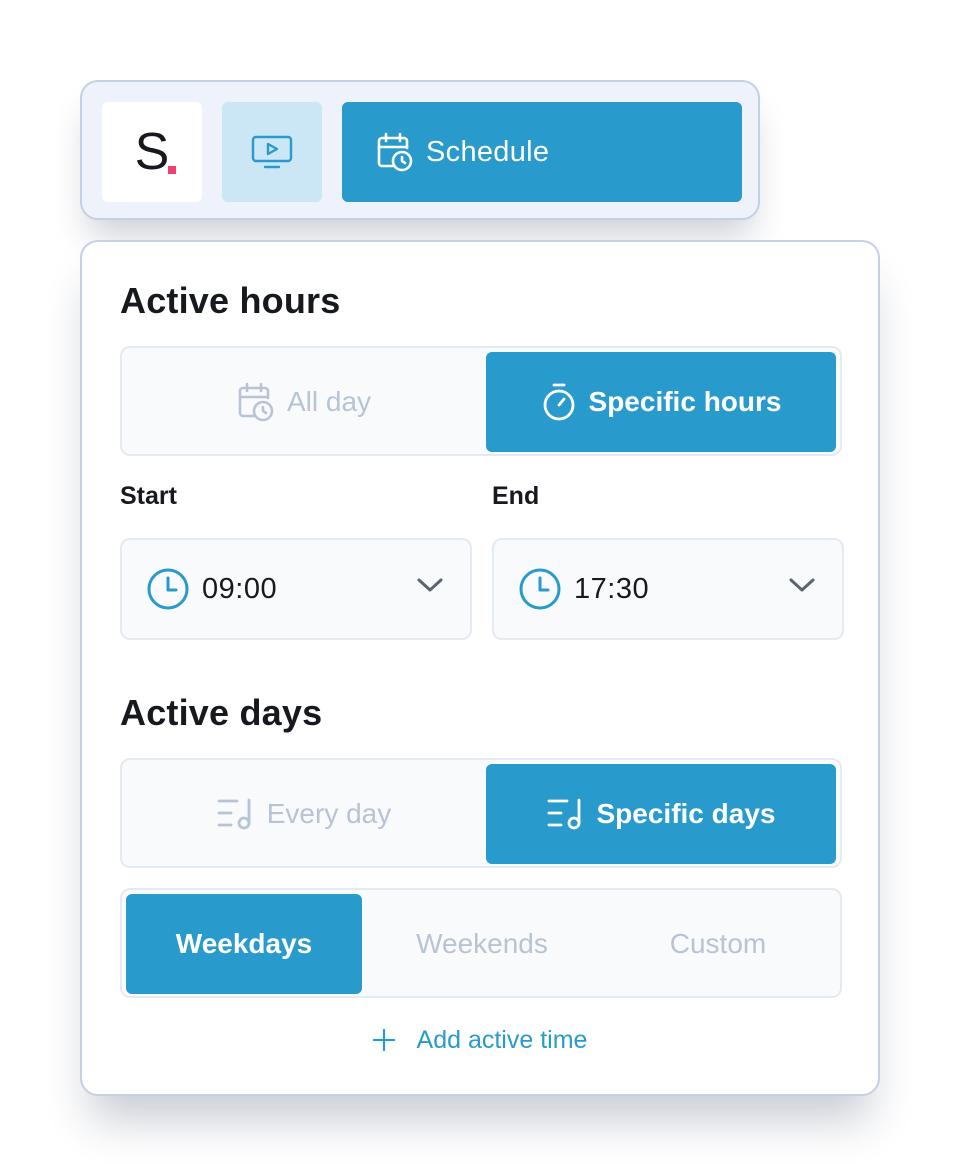 This screenshot has width=960, height=1176. What do you see at coordinates (329, 813) in the screenshot?
I see `every-day-label: Every day` at bounding box center [329, 813].